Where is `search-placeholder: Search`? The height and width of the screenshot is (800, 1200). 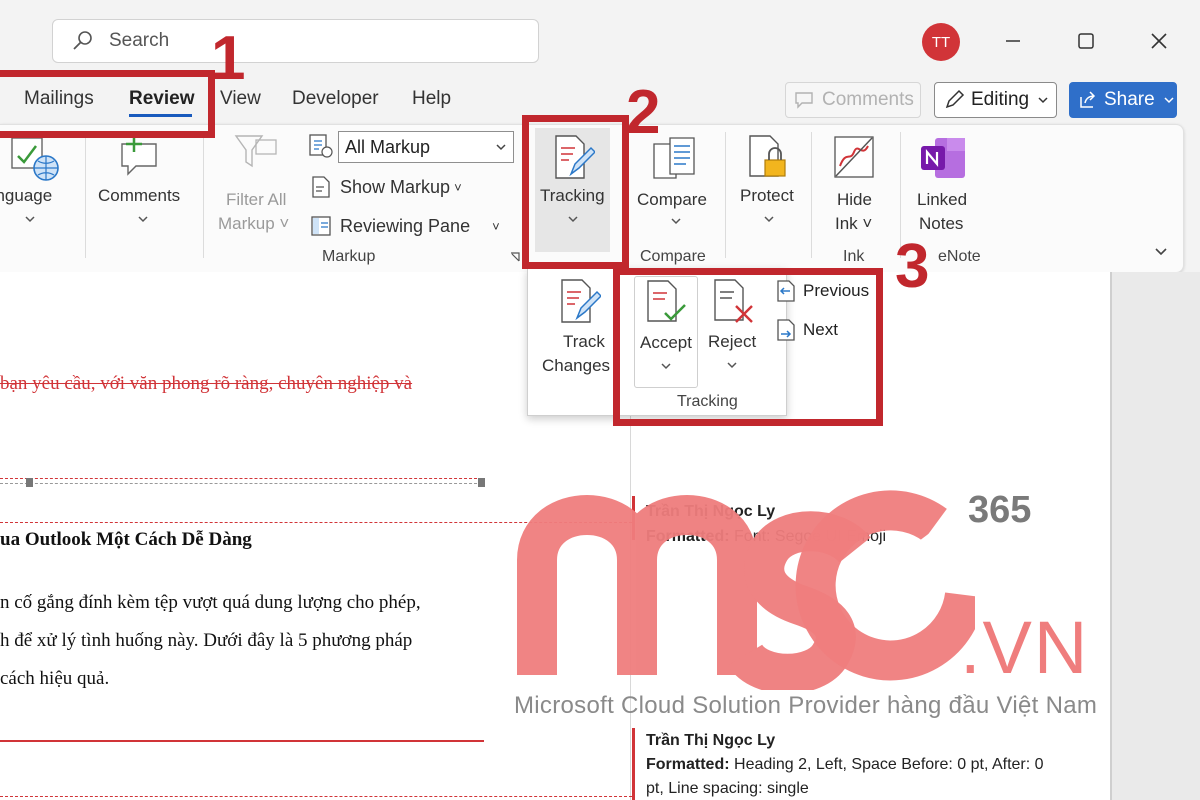 search-placeholder: Search is located at coordinates (139, 40).